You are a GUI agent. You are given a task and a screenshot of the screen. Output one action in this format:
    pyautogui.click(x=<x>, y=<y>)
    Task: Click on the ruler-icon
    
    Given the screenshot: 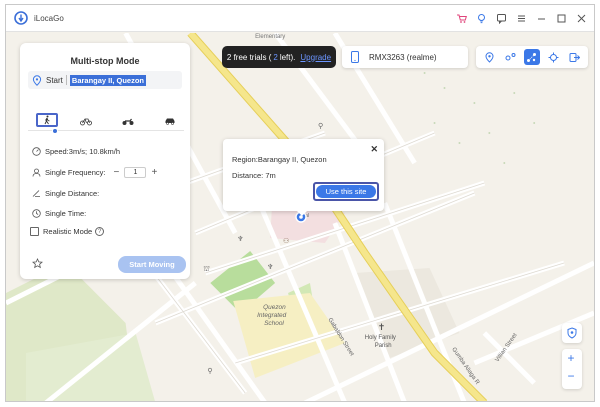 What is the action you would take?
    pyautogui.click(x=36, y=193)
    